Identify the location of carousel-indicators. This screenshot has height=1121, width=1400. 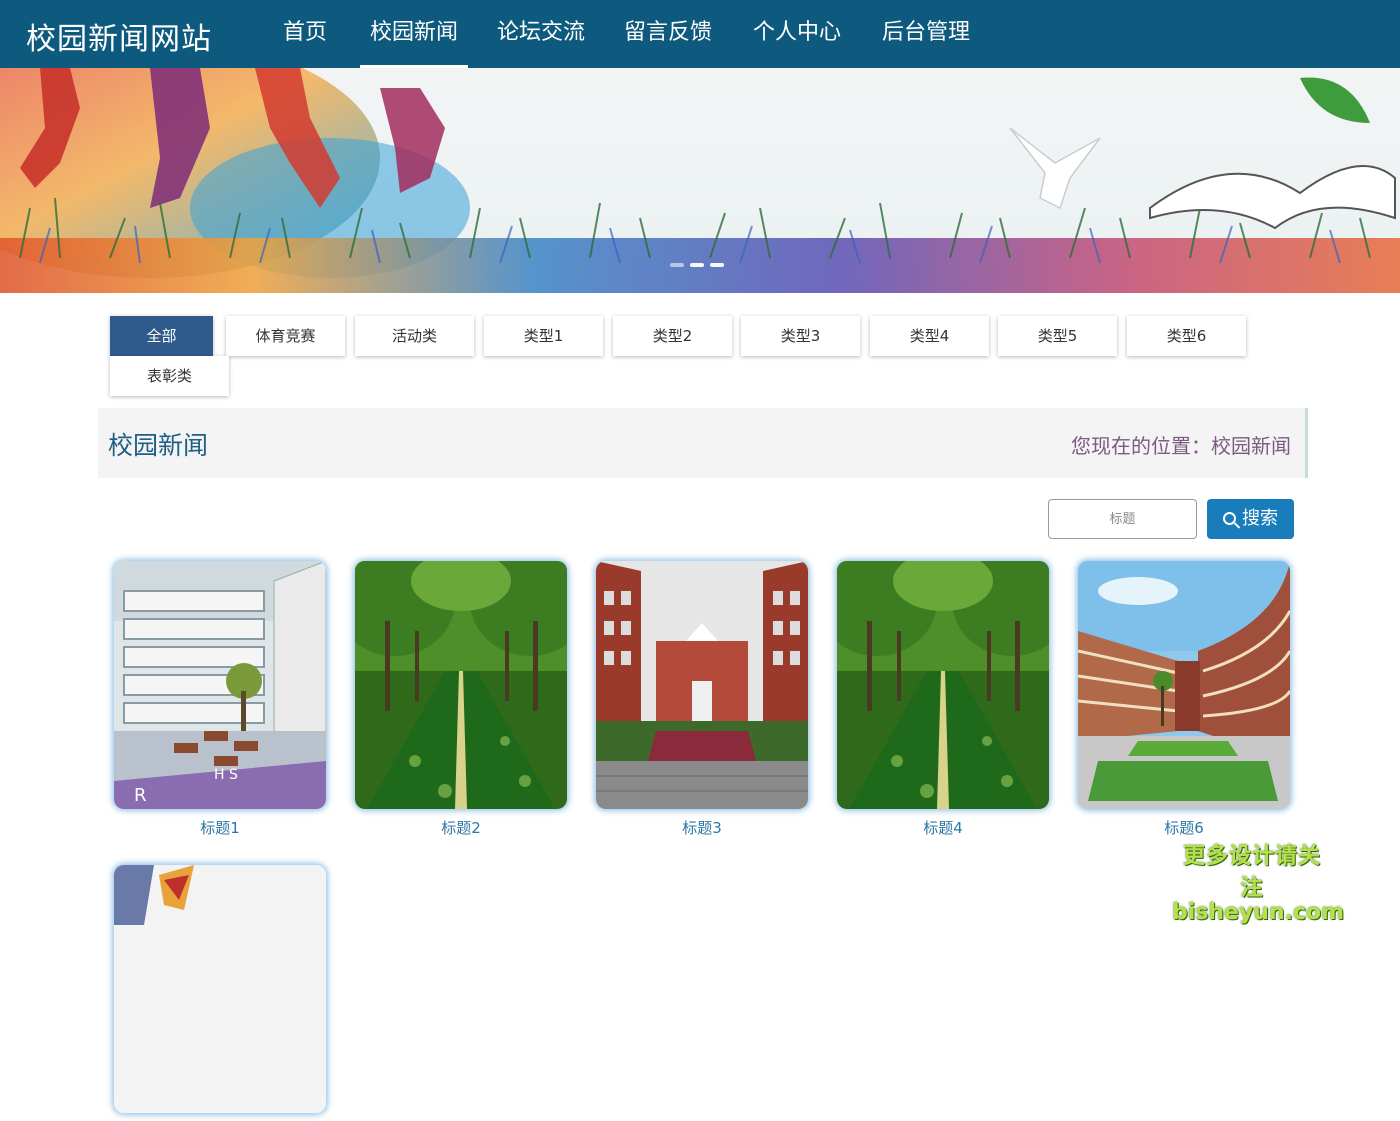
(697, 265).